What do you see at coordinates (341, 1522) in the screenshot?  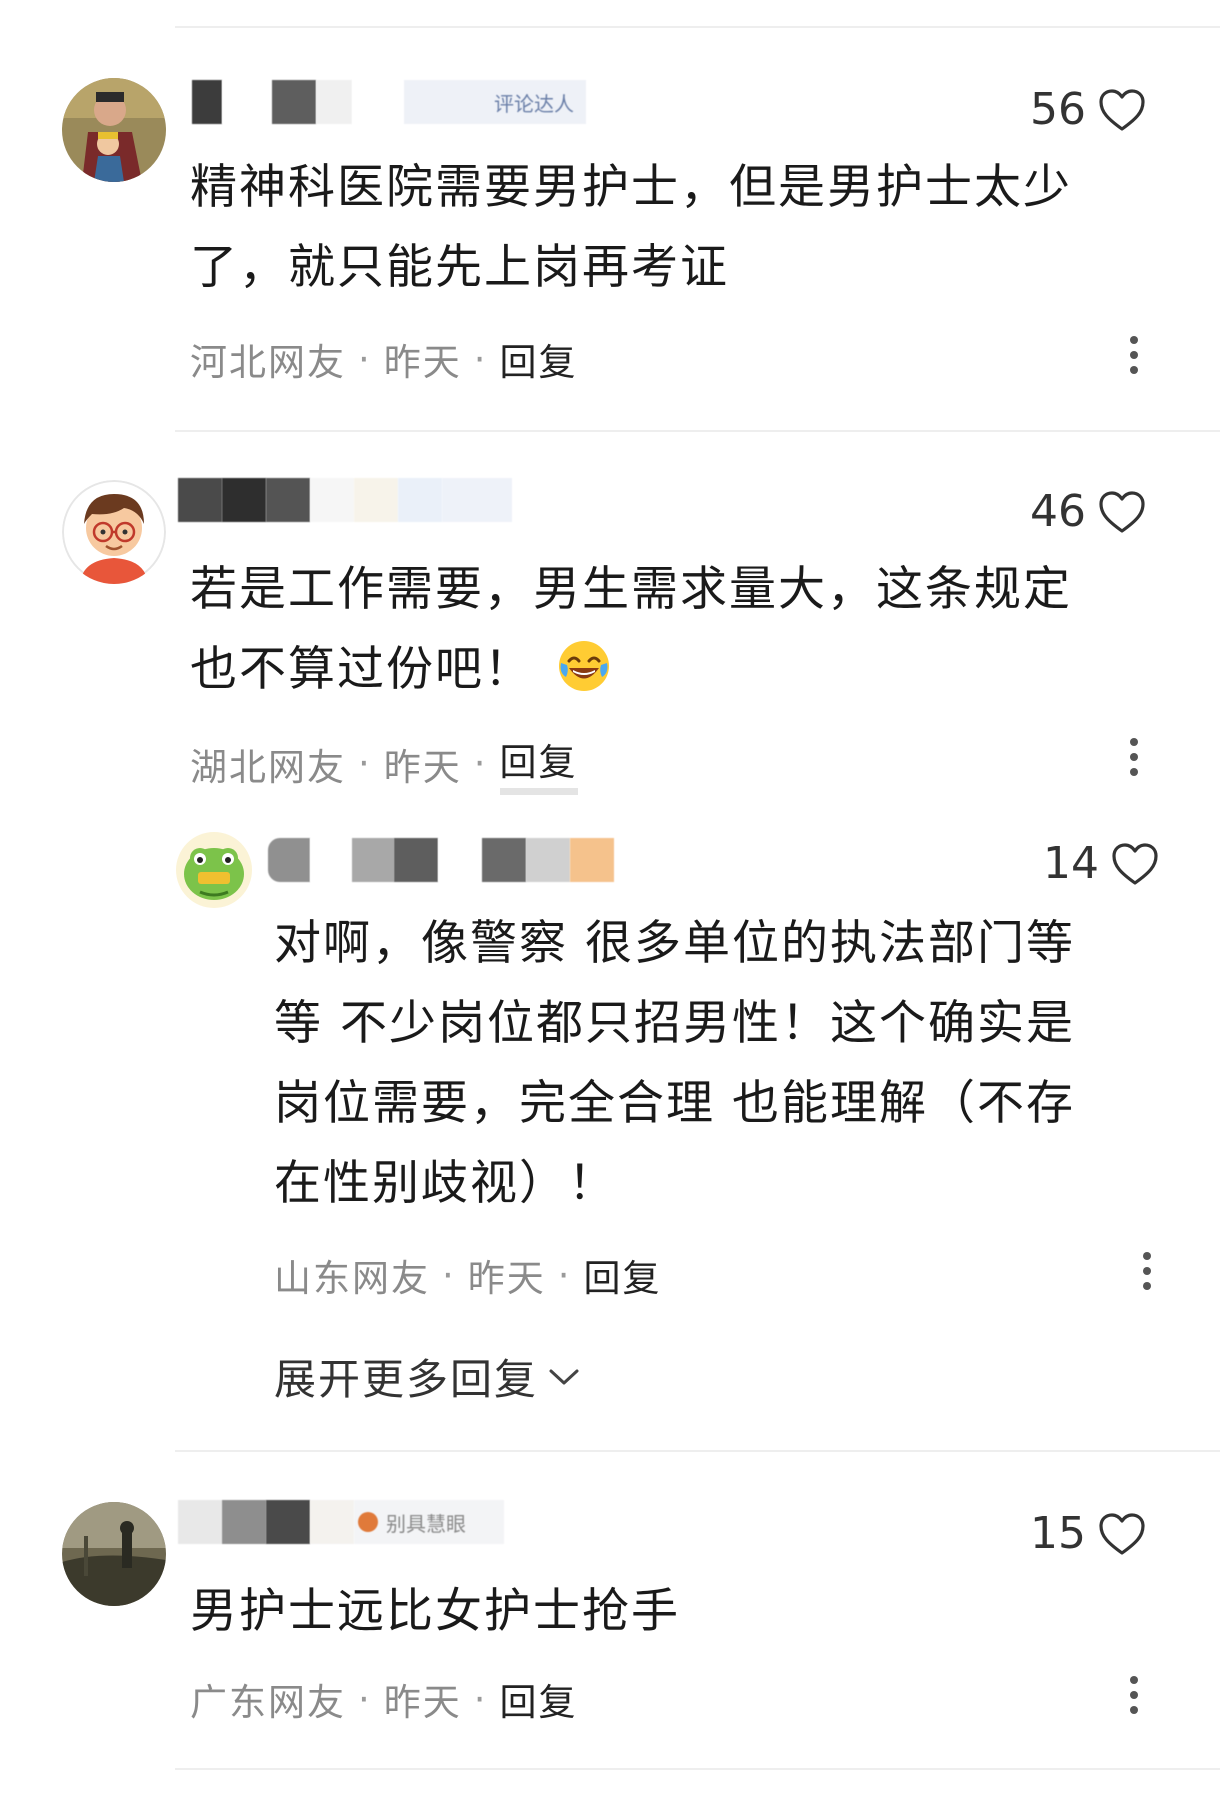 I see `username-redacted: 别具慧眼` at bounding box center [341, 1522].